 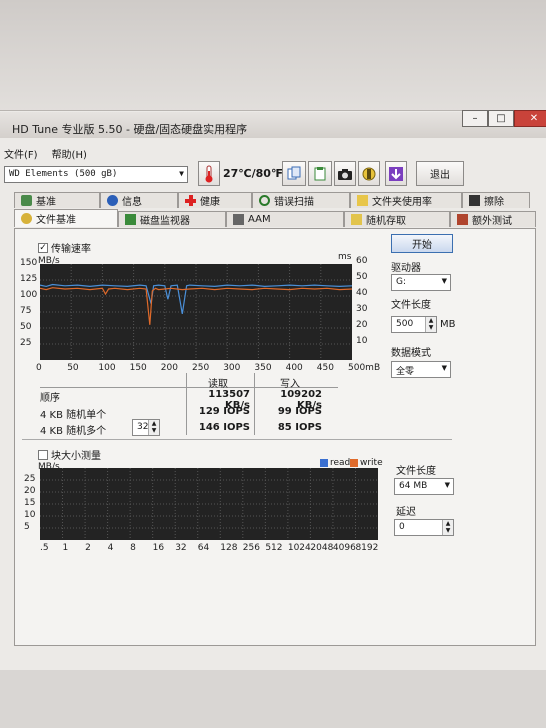 I want to click on save-button, so click(x=396, y=173).